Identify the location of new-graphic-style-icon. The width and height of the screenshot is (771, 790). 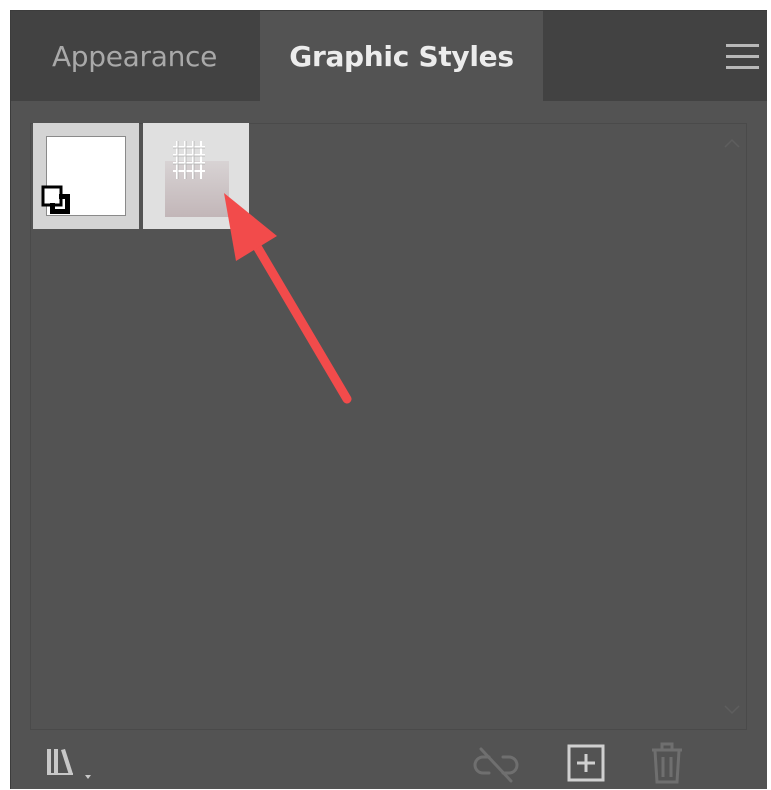
(586, 763).